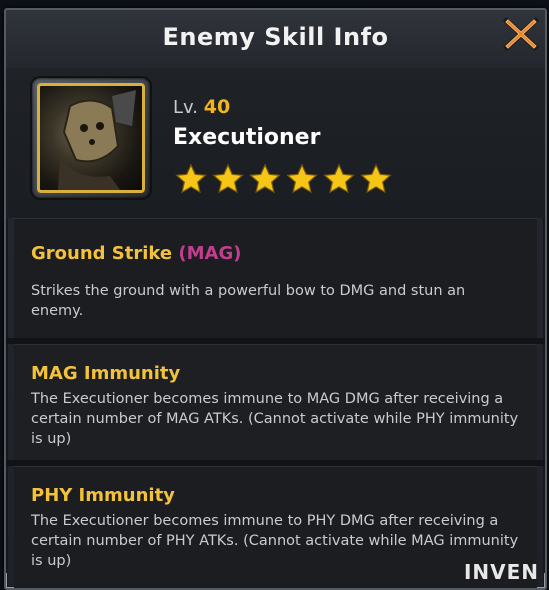  I want to click on portrait-art, so click(97, 140).